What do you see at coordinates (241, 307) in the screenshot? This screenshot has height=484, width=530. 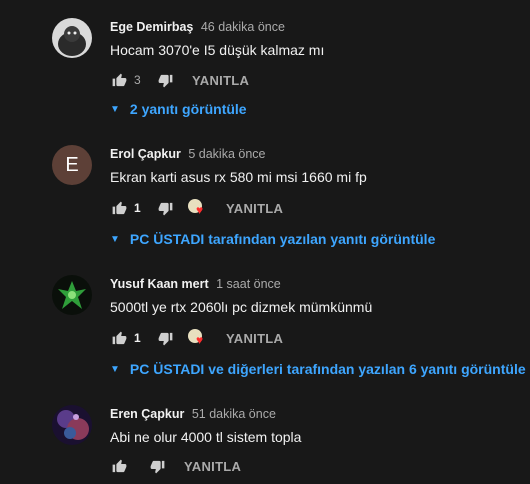 I see `comment-text: 5000tl ye rtx 2060lı pc dizmek mümkünmü` at bounding box center [241, 307].